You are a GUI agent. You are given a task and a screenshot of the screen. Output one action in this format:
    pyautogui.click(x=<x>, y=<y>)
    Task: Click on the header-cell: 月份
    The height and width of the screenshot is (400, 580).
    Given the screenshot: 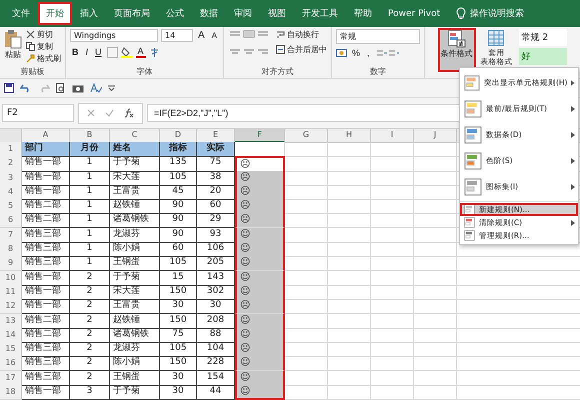 What is the action you would take?
    pyautogui.click(x=90, y=149)
    